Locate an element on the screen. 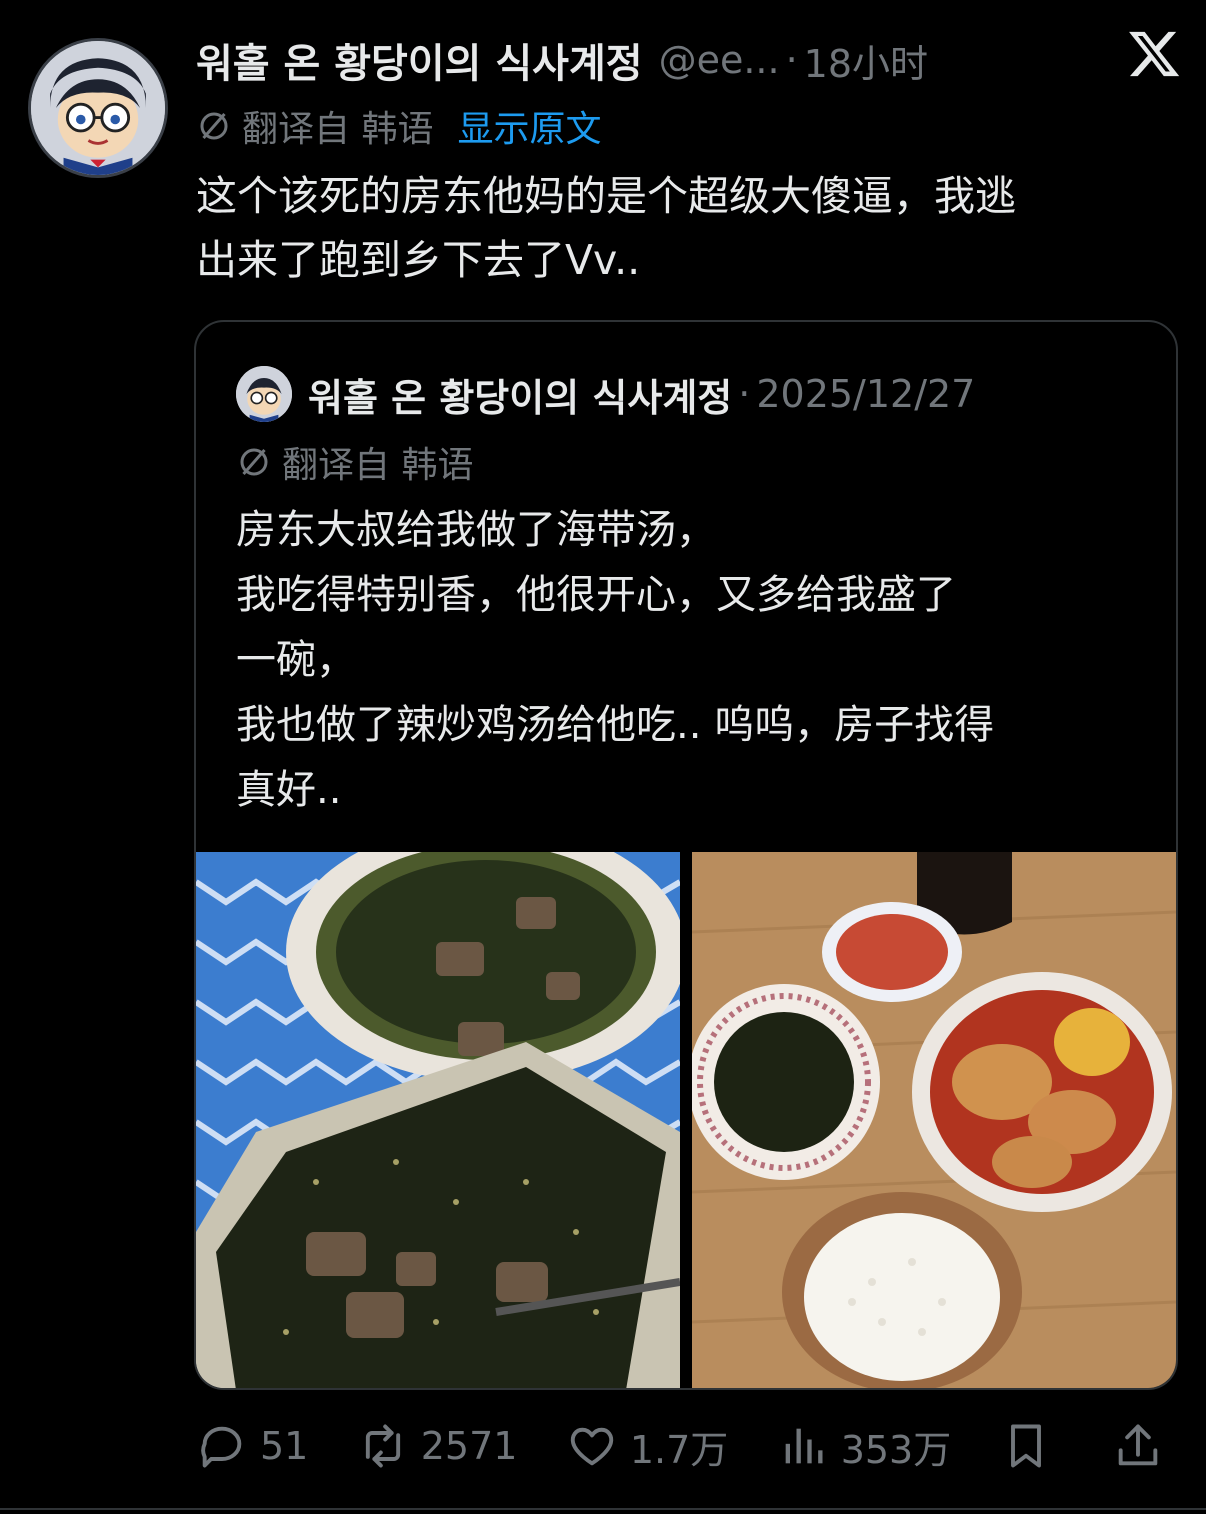  repost-button: 2571 is located at coordinates (437, 1446).